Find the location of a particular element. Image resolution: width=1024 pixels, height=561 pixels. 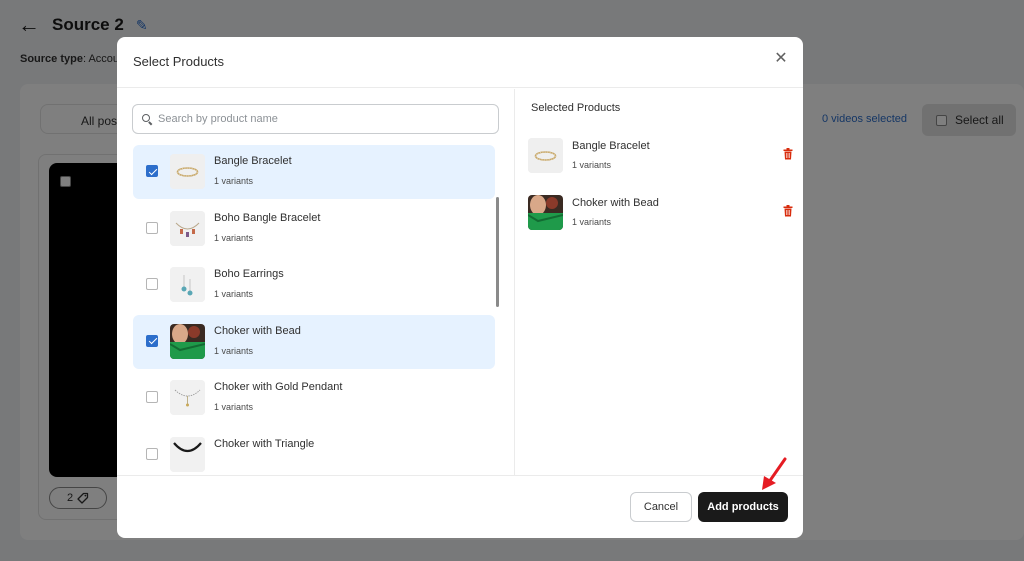

selected-product-name: Bangle Bracelet is located at coordinates (611, 146).